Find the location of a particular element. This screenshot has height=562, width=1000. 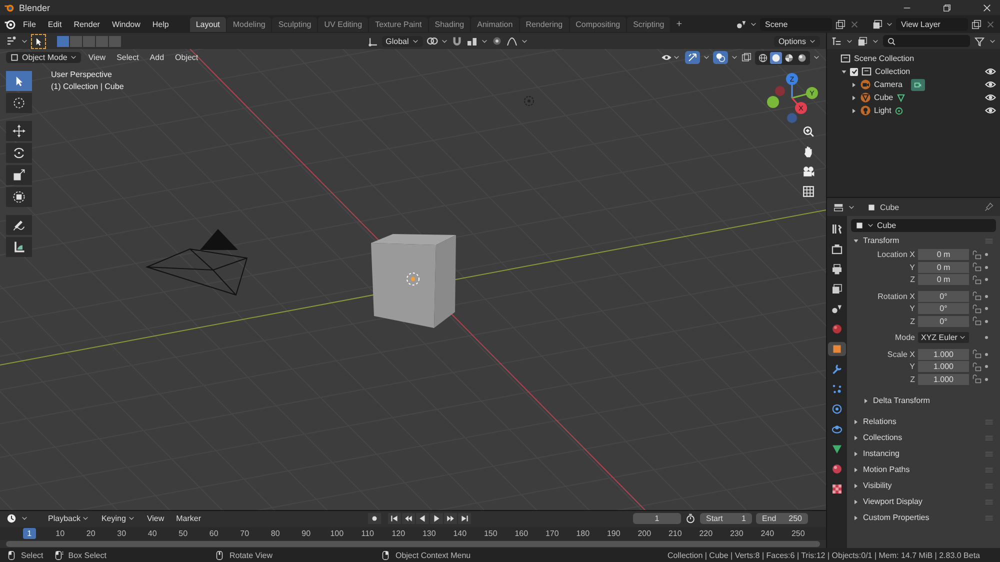

viewport-menu: Select is located at coordinates (127, 57).